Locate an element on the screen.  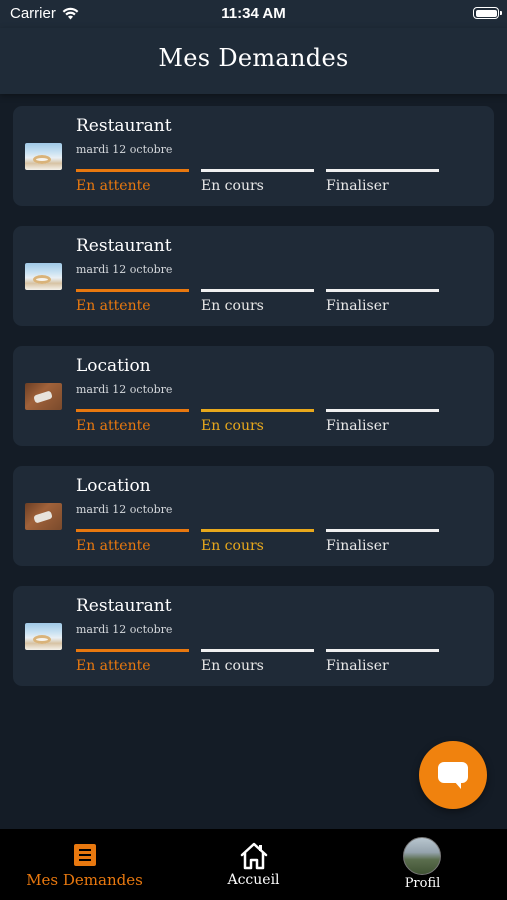
document-list-icon is located at coordinates (85, 855).